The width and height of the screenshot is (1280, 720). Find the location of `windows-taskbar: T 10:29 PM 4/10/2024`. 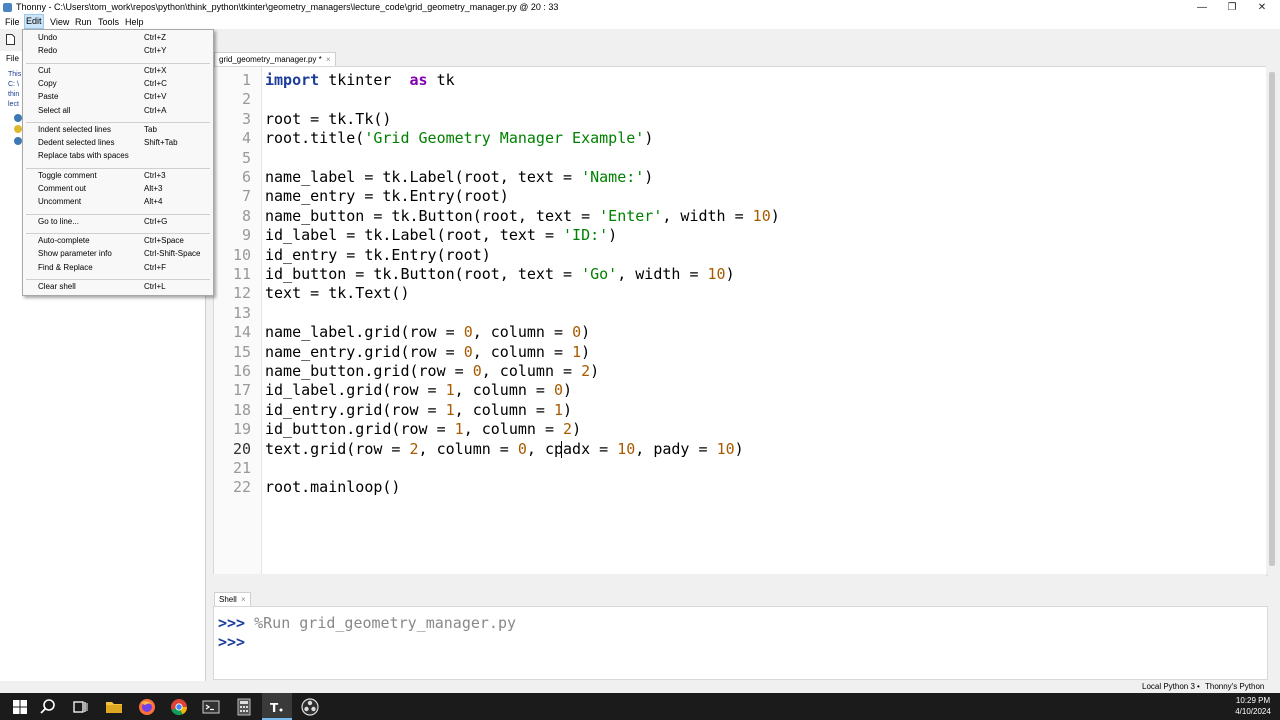

windows-taskbar: T 10:29 PM 4/10/2024 is located at coordinates (640, 706).